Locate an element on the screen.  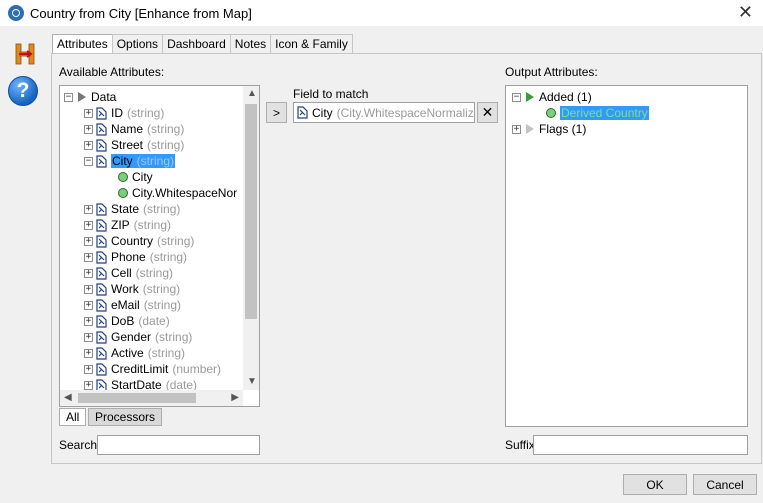
tree-node-id: + ID (string) is located at coordinates (124, 113).